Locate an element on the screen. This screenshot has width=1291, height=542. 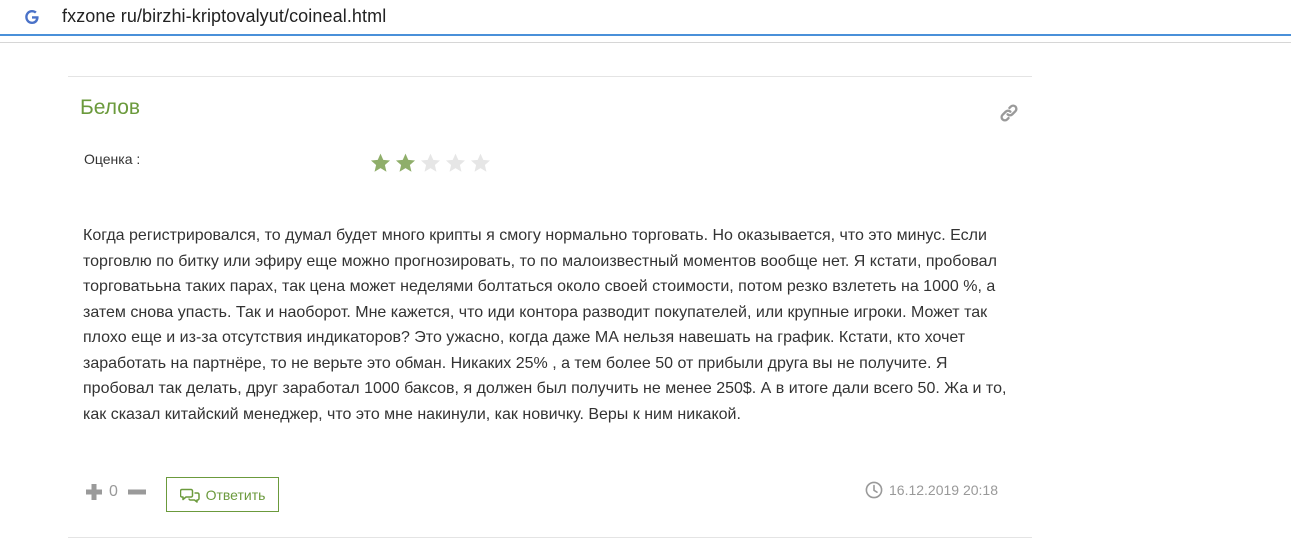
comment-timestamp: 16.12.2019 20:18 is located at coordinates (931, 490).